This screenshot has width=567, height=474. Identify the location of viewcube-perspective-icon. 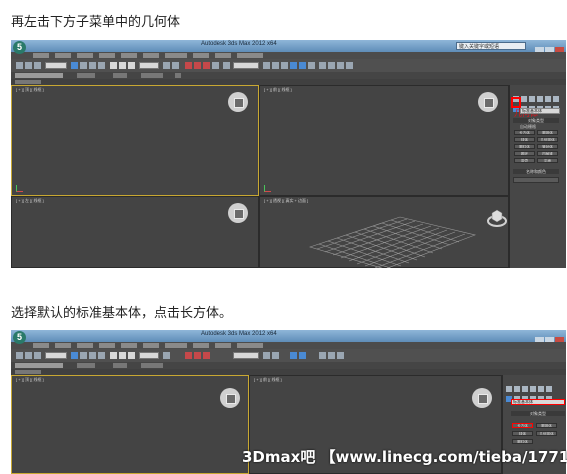
(497, 218).